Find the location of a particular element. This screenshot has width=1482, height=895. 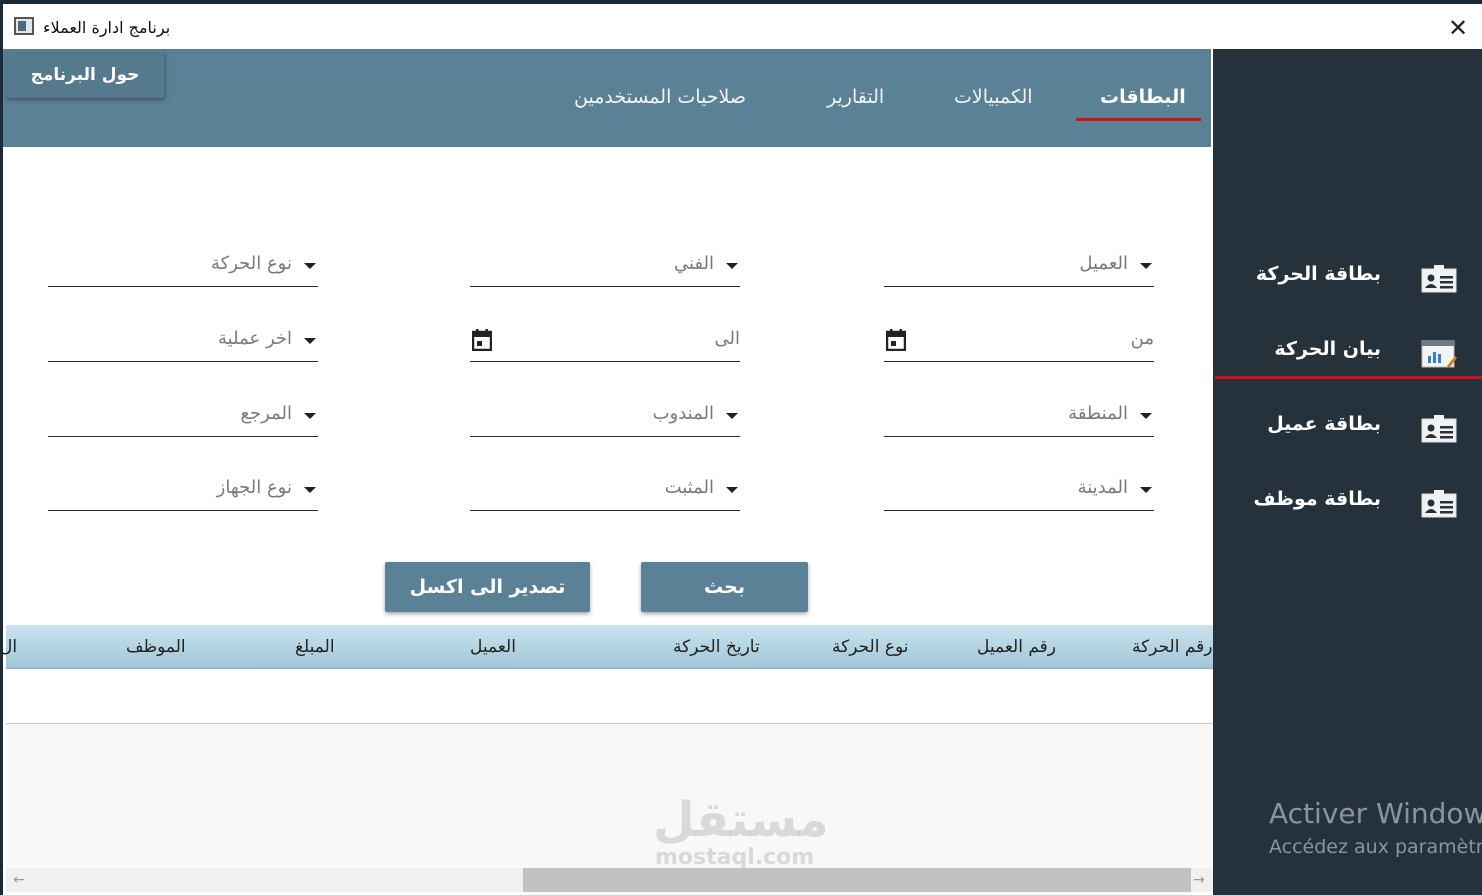

reference-label: المرجع is located at coordinates (266, 413).